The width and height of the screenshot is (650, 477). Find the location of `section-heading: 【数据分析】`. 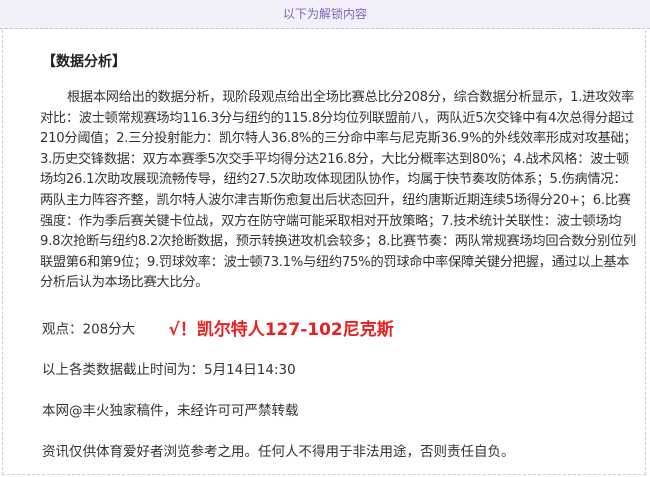

section-heading: 【数据分析】 is located at coordinates (84, 62).